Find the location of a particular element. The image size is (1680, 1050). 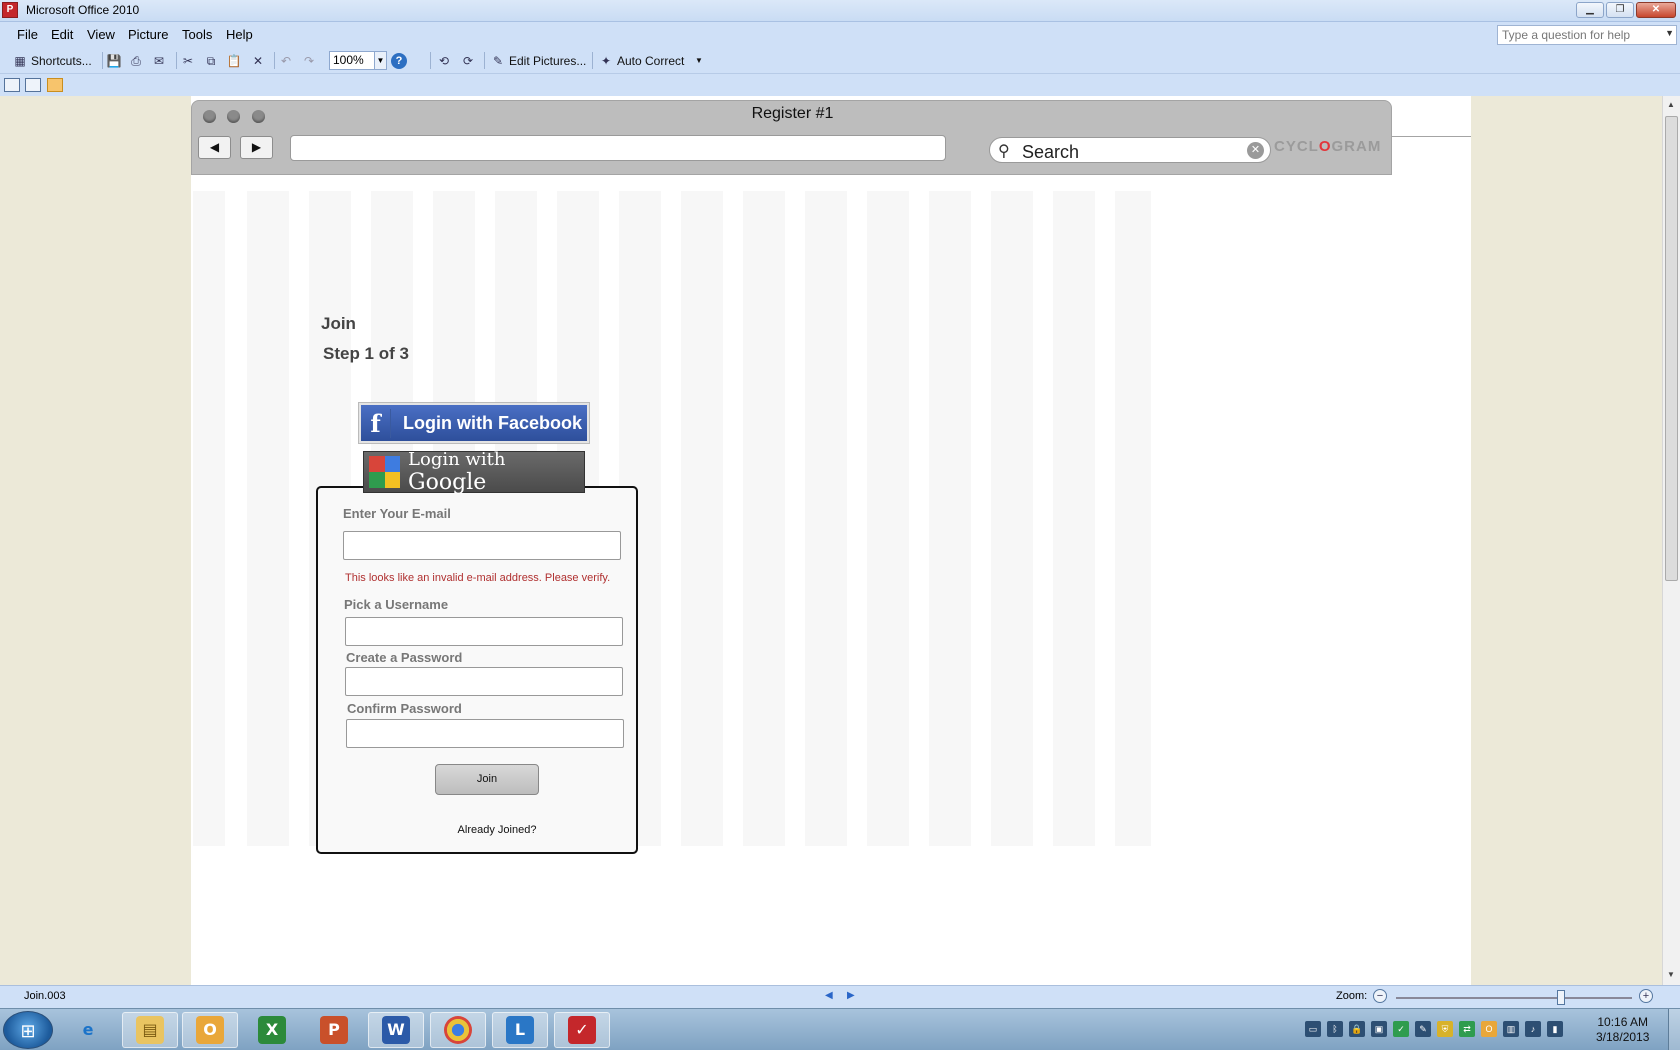

cyclogram-logo: CYCLOGRAM is located at coordinates (1327, 146).